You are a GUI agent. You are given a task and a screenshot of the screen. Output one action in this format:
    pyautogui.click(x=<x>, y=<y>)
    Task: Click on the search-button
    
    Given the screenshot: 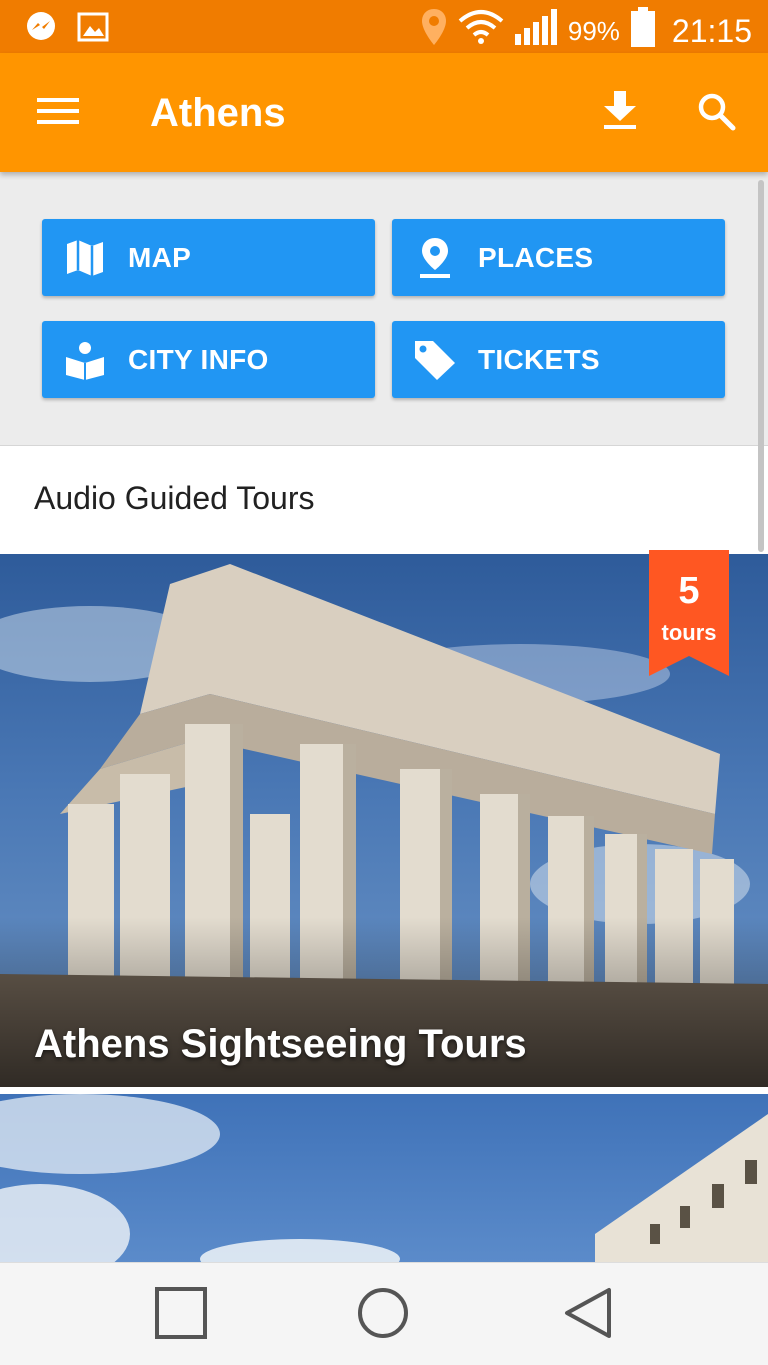 What is the action you would take?
    pyautogui.click(x=716, y=113)
    